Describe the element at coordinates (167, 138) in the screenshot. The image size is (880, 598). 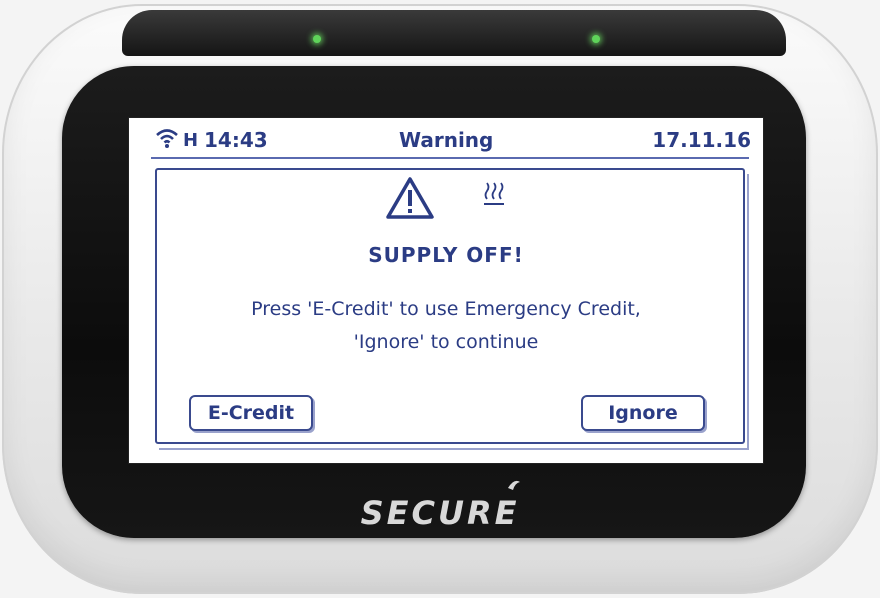
I see `wifi-icon` at that location.